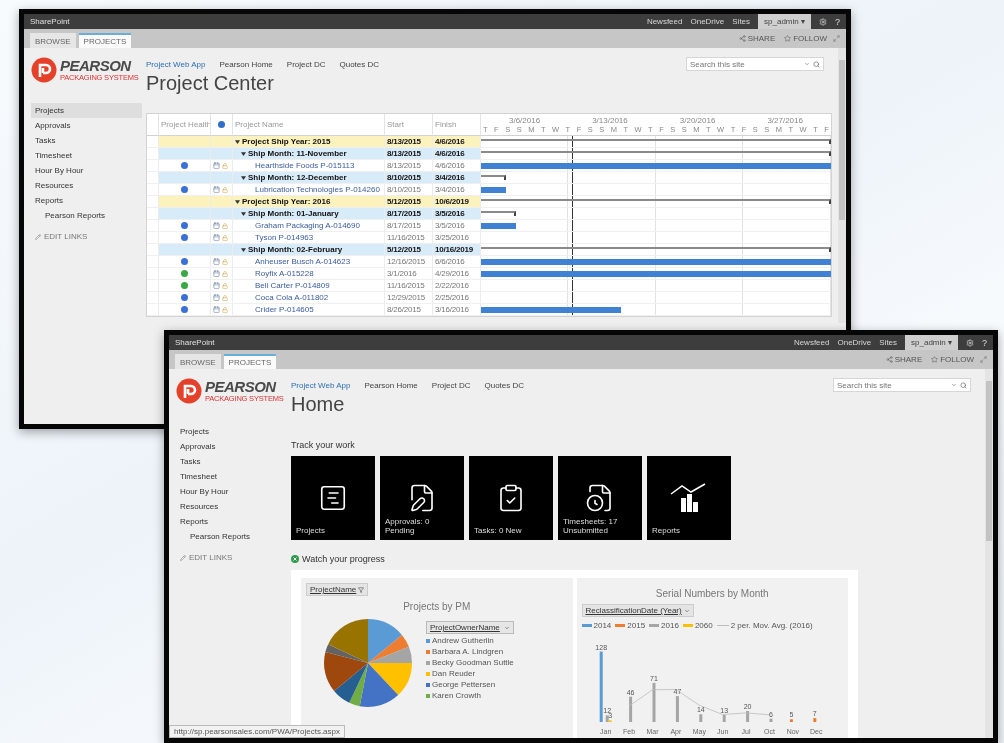 The width and height of the screenshot is (1004, 743). Describe the element at coordinates (50, 21) in the screenshot. I see `app-name: SharePoint` at that location.